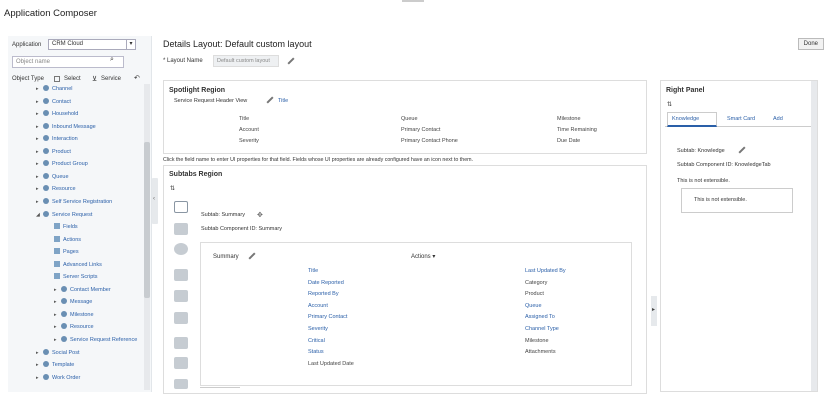 This screenshot has height=394, width=832. I want to click on application-select: CRM Cloud, so click(91, 44).